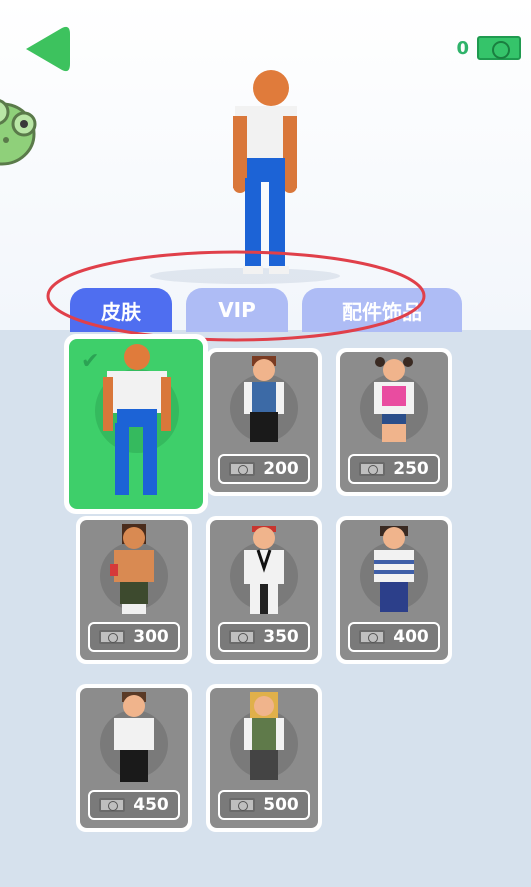 The height and width of the screenshot is (887, 531). Describe the element at coordinates (237, 310) in the screenshot. I see `tab-vip: VIP` at that location.